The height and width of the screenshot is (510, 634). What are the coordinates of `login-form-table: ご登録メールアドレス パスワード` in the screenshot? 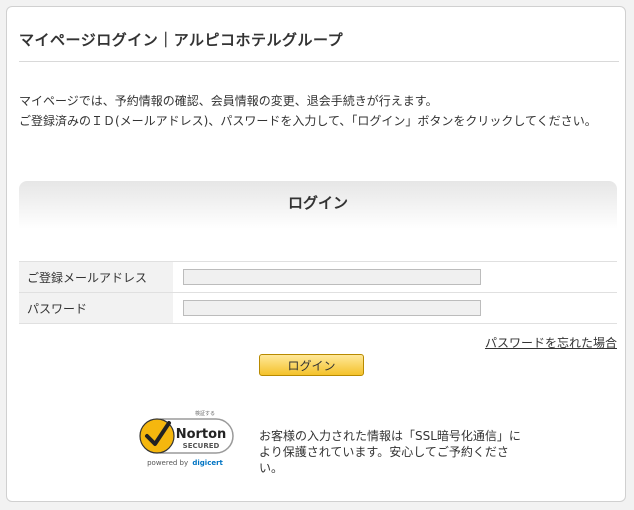 It's located at (318, 292).